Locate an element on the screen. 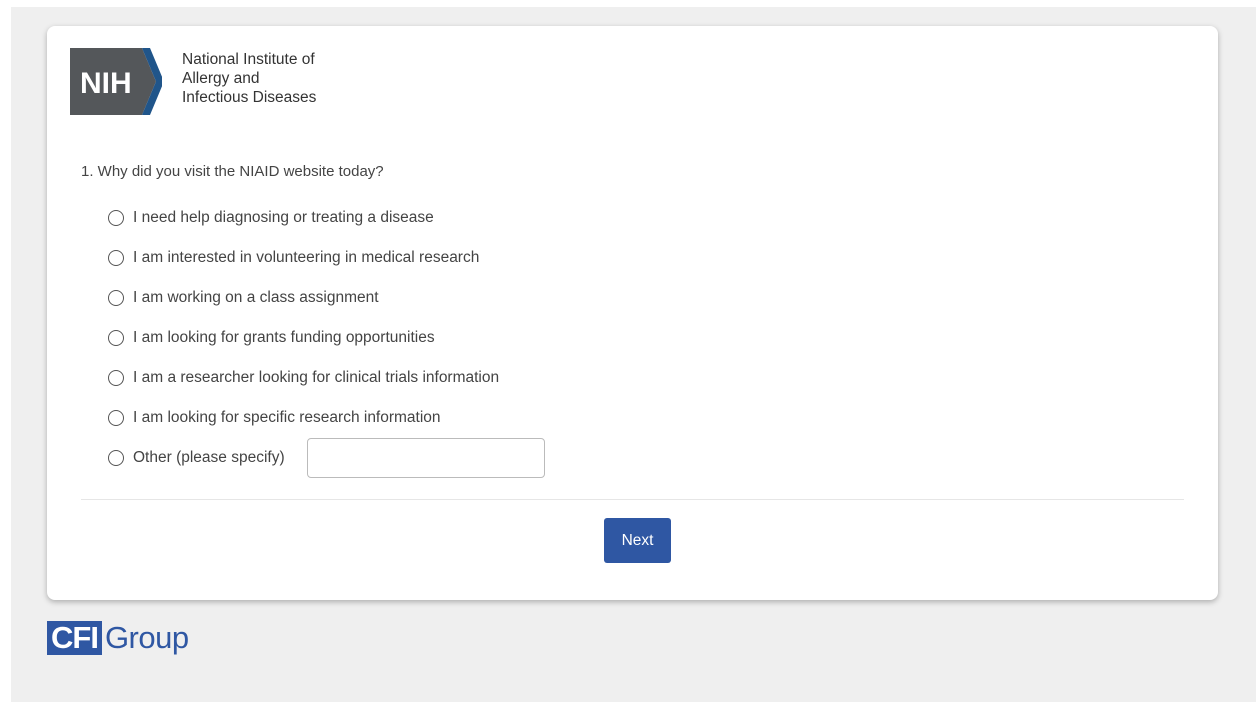 This screenshot has width=1256, height=702. divider is located at coordinates (632, 499).